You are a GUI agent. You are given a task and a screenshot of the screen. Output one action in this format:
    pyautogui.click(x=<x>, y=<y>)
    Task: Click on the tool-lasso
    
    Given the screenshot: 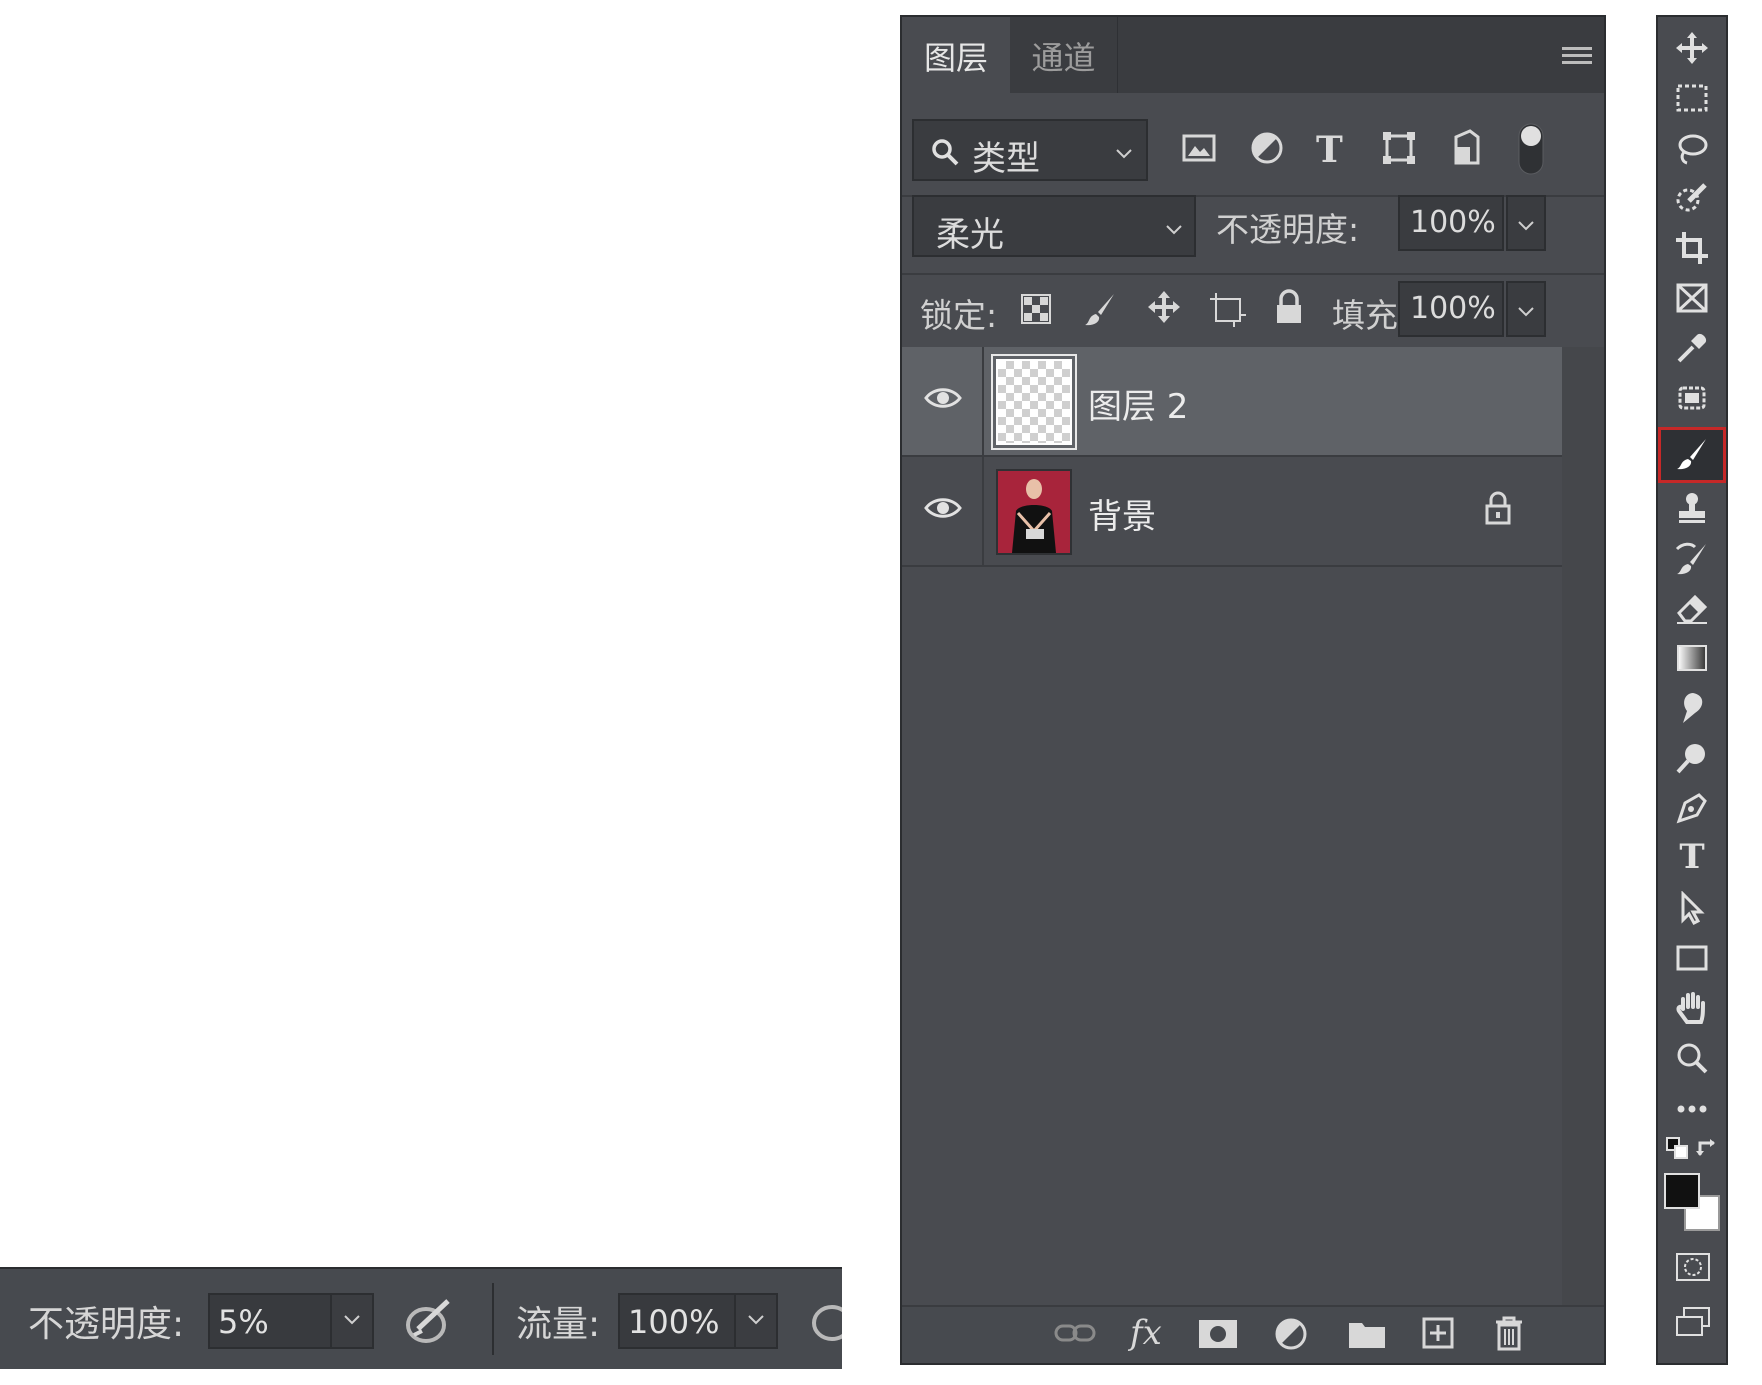 What is the action you would take?
    pyautogui.click(x=1692, y=149)
    